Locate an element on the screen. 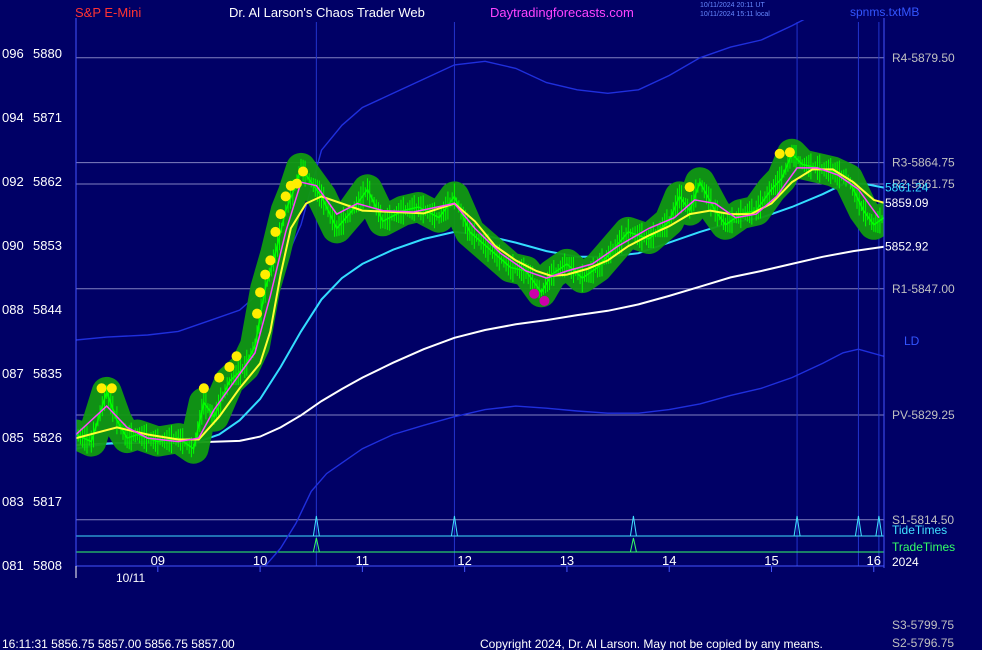  y-tick-label: 5853 is located at coordinates (47, 245).